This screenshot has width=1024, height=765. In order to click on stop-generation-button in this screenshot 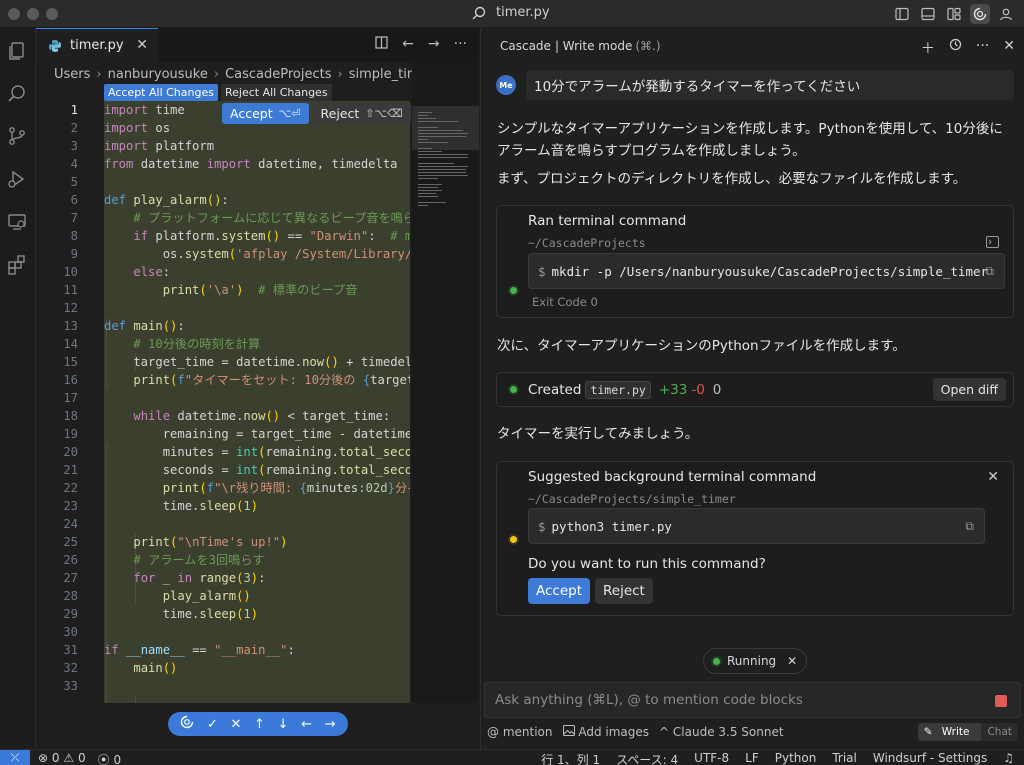, I will do `click(1001, 701)`.